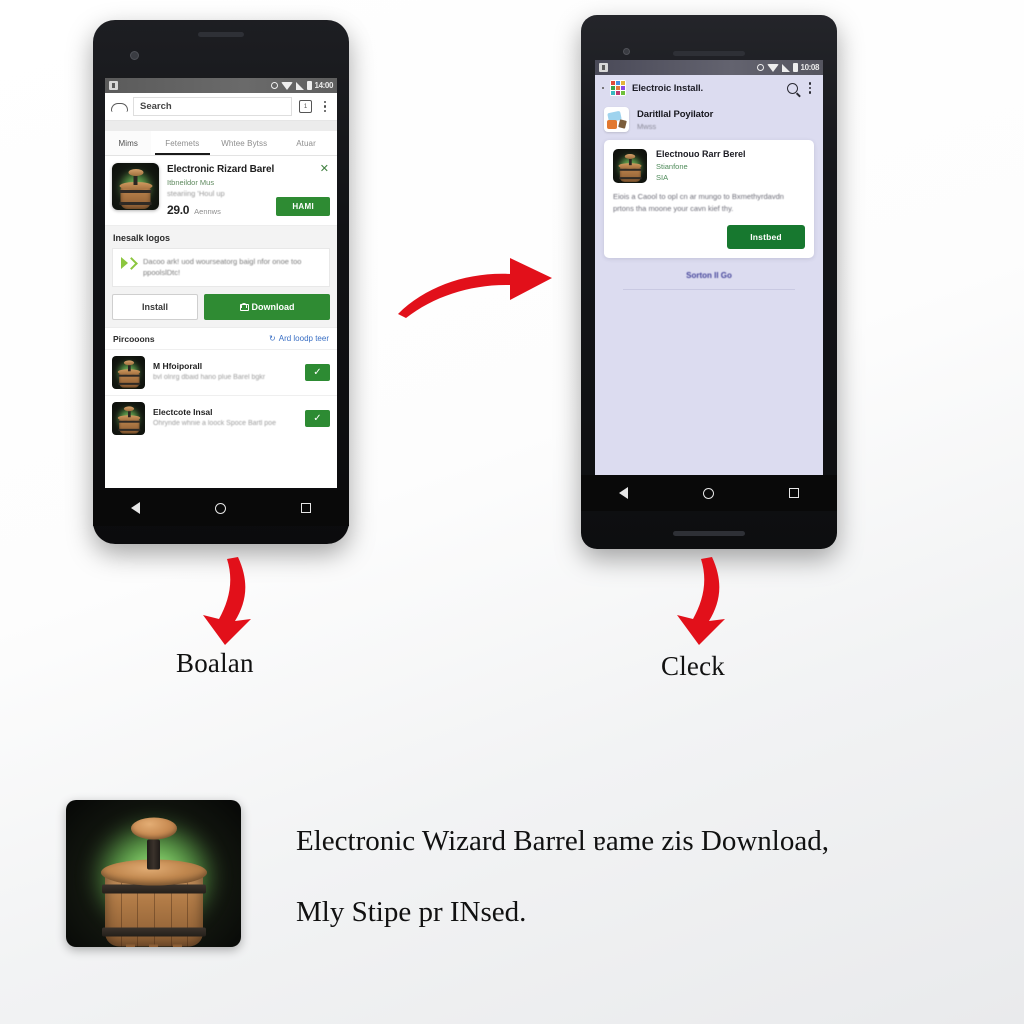 Image resolution: width=1024 pixels, height=1024 pixels. I want to click on phone2-subheader: Daritllal Poyilator Mwss, so click(709, 120).